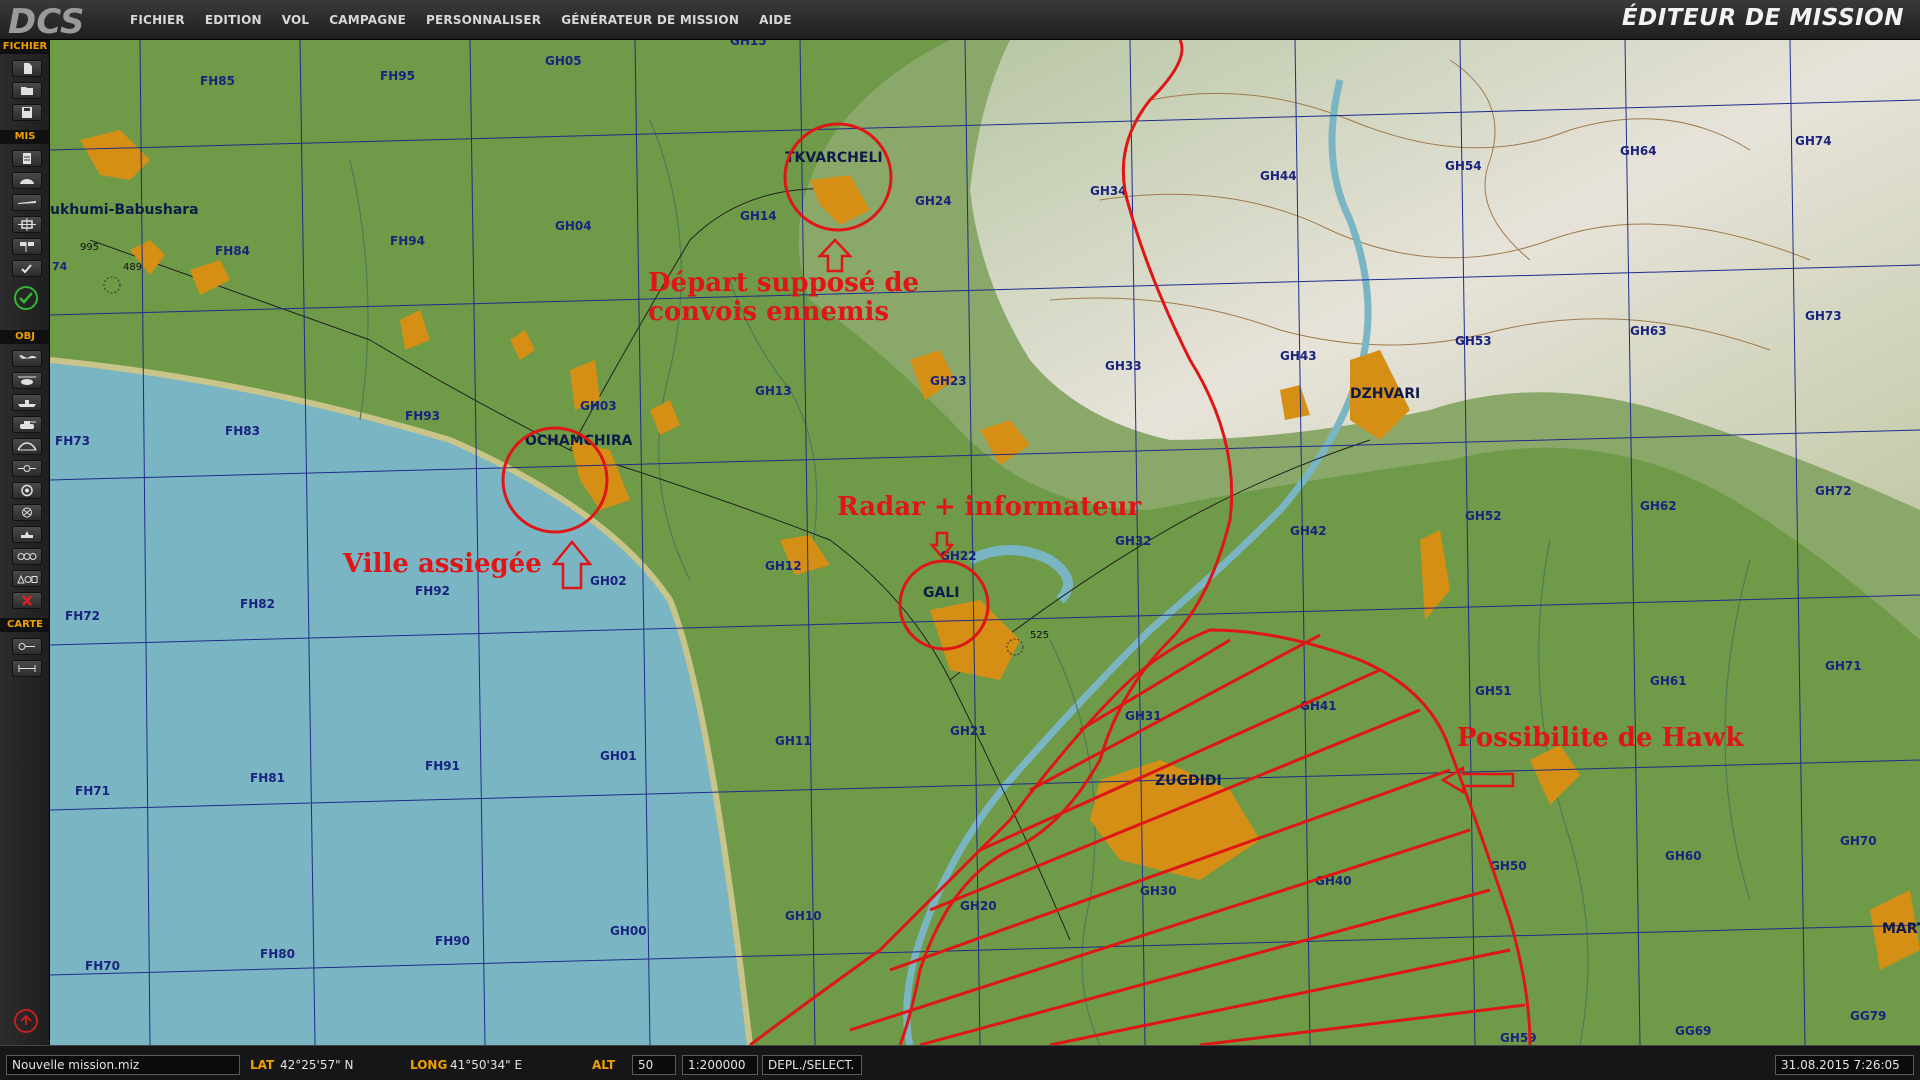  What do you see at coordinates (1333, 881) in the screenshot?
I see `grid-label-gh40: GH40` at bounding box center [1333, 881].